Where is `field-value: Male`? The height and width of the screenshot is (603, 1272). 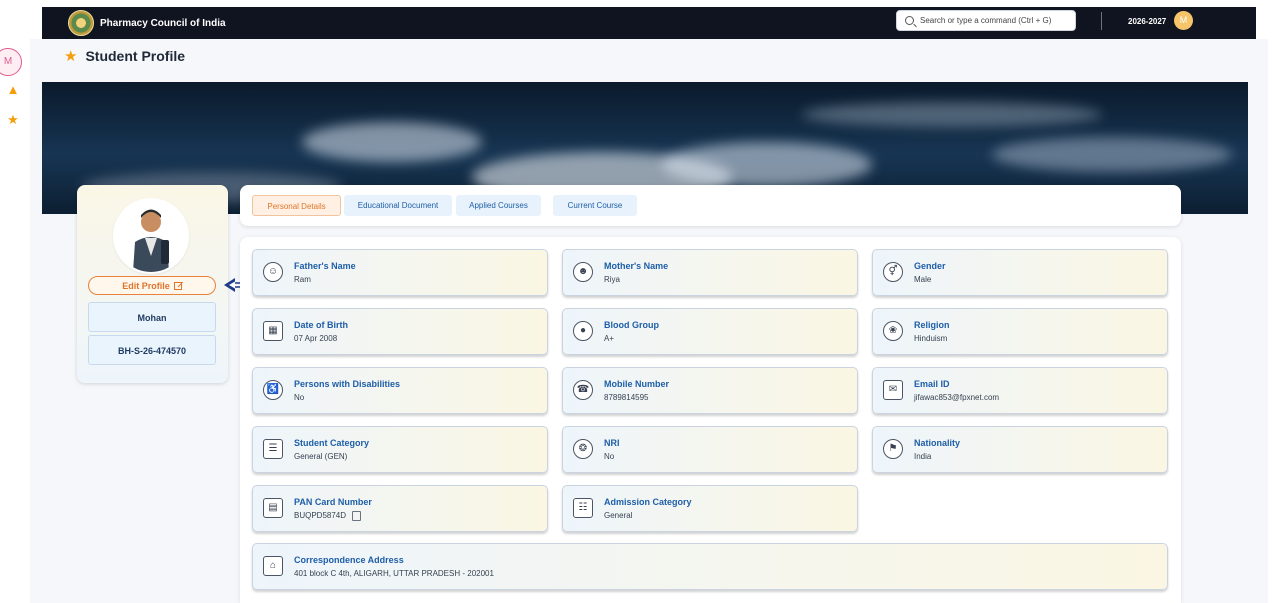
field-value: Male is located at coordinates (923, 279).